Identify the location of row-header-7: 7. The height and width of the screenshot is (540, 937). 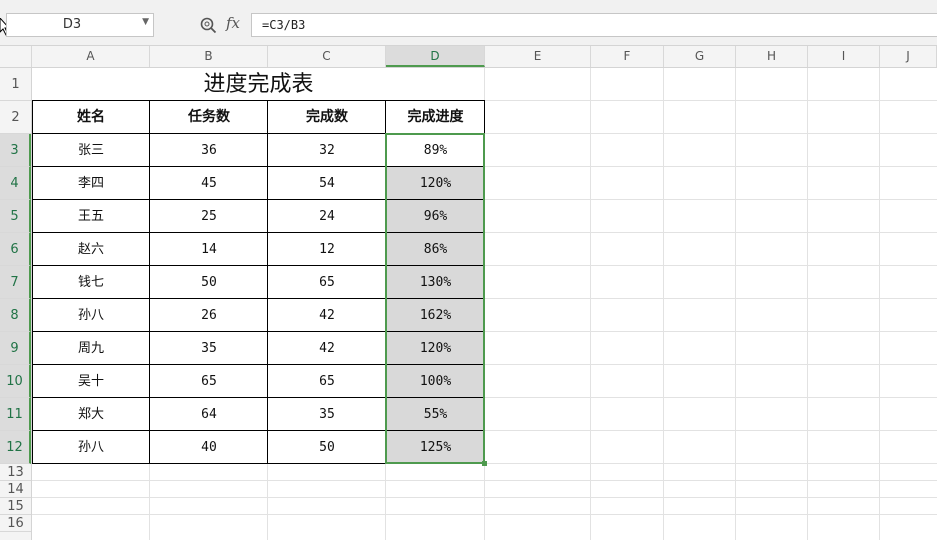
(15, 282).